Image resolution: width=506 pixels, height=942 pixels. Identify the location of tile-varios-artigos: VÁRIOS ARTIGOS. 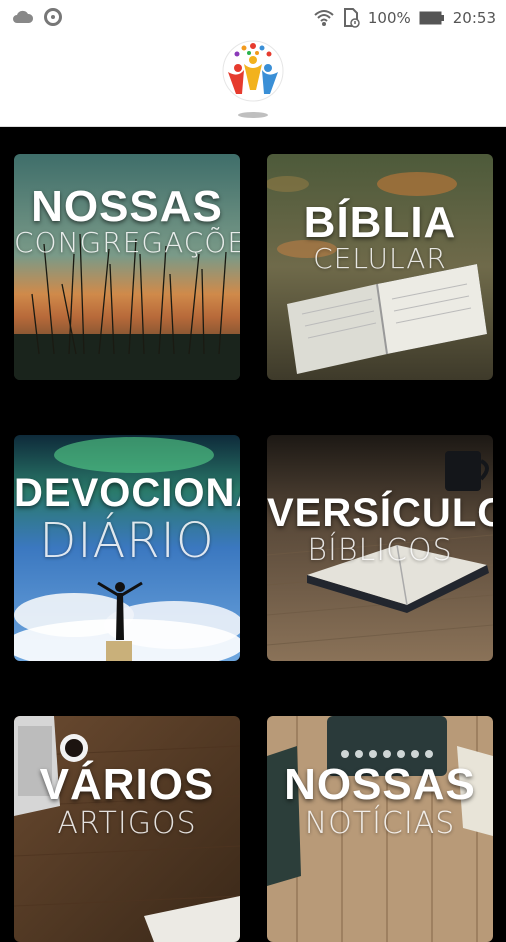
(127, 829).